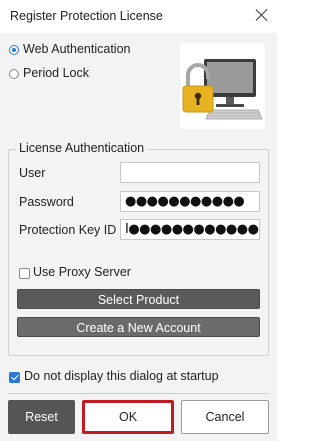 The image size is (320, 441). I want to click on computer-lock-icon, so click(222, 89).